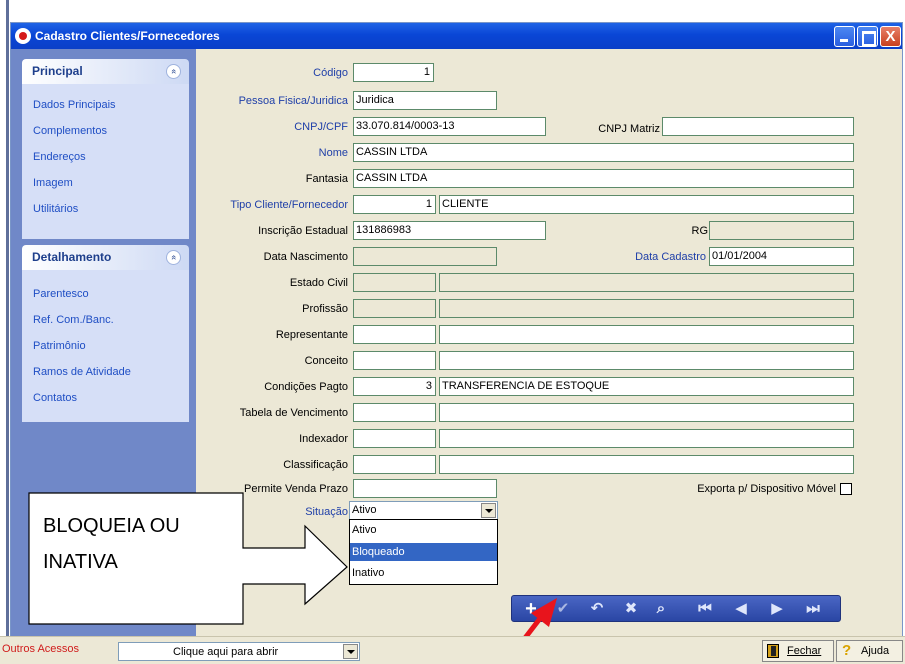 This screenshot has width=905, height=664. I want to click on ajuda-button: ? Ajuda, so click(869, 651).